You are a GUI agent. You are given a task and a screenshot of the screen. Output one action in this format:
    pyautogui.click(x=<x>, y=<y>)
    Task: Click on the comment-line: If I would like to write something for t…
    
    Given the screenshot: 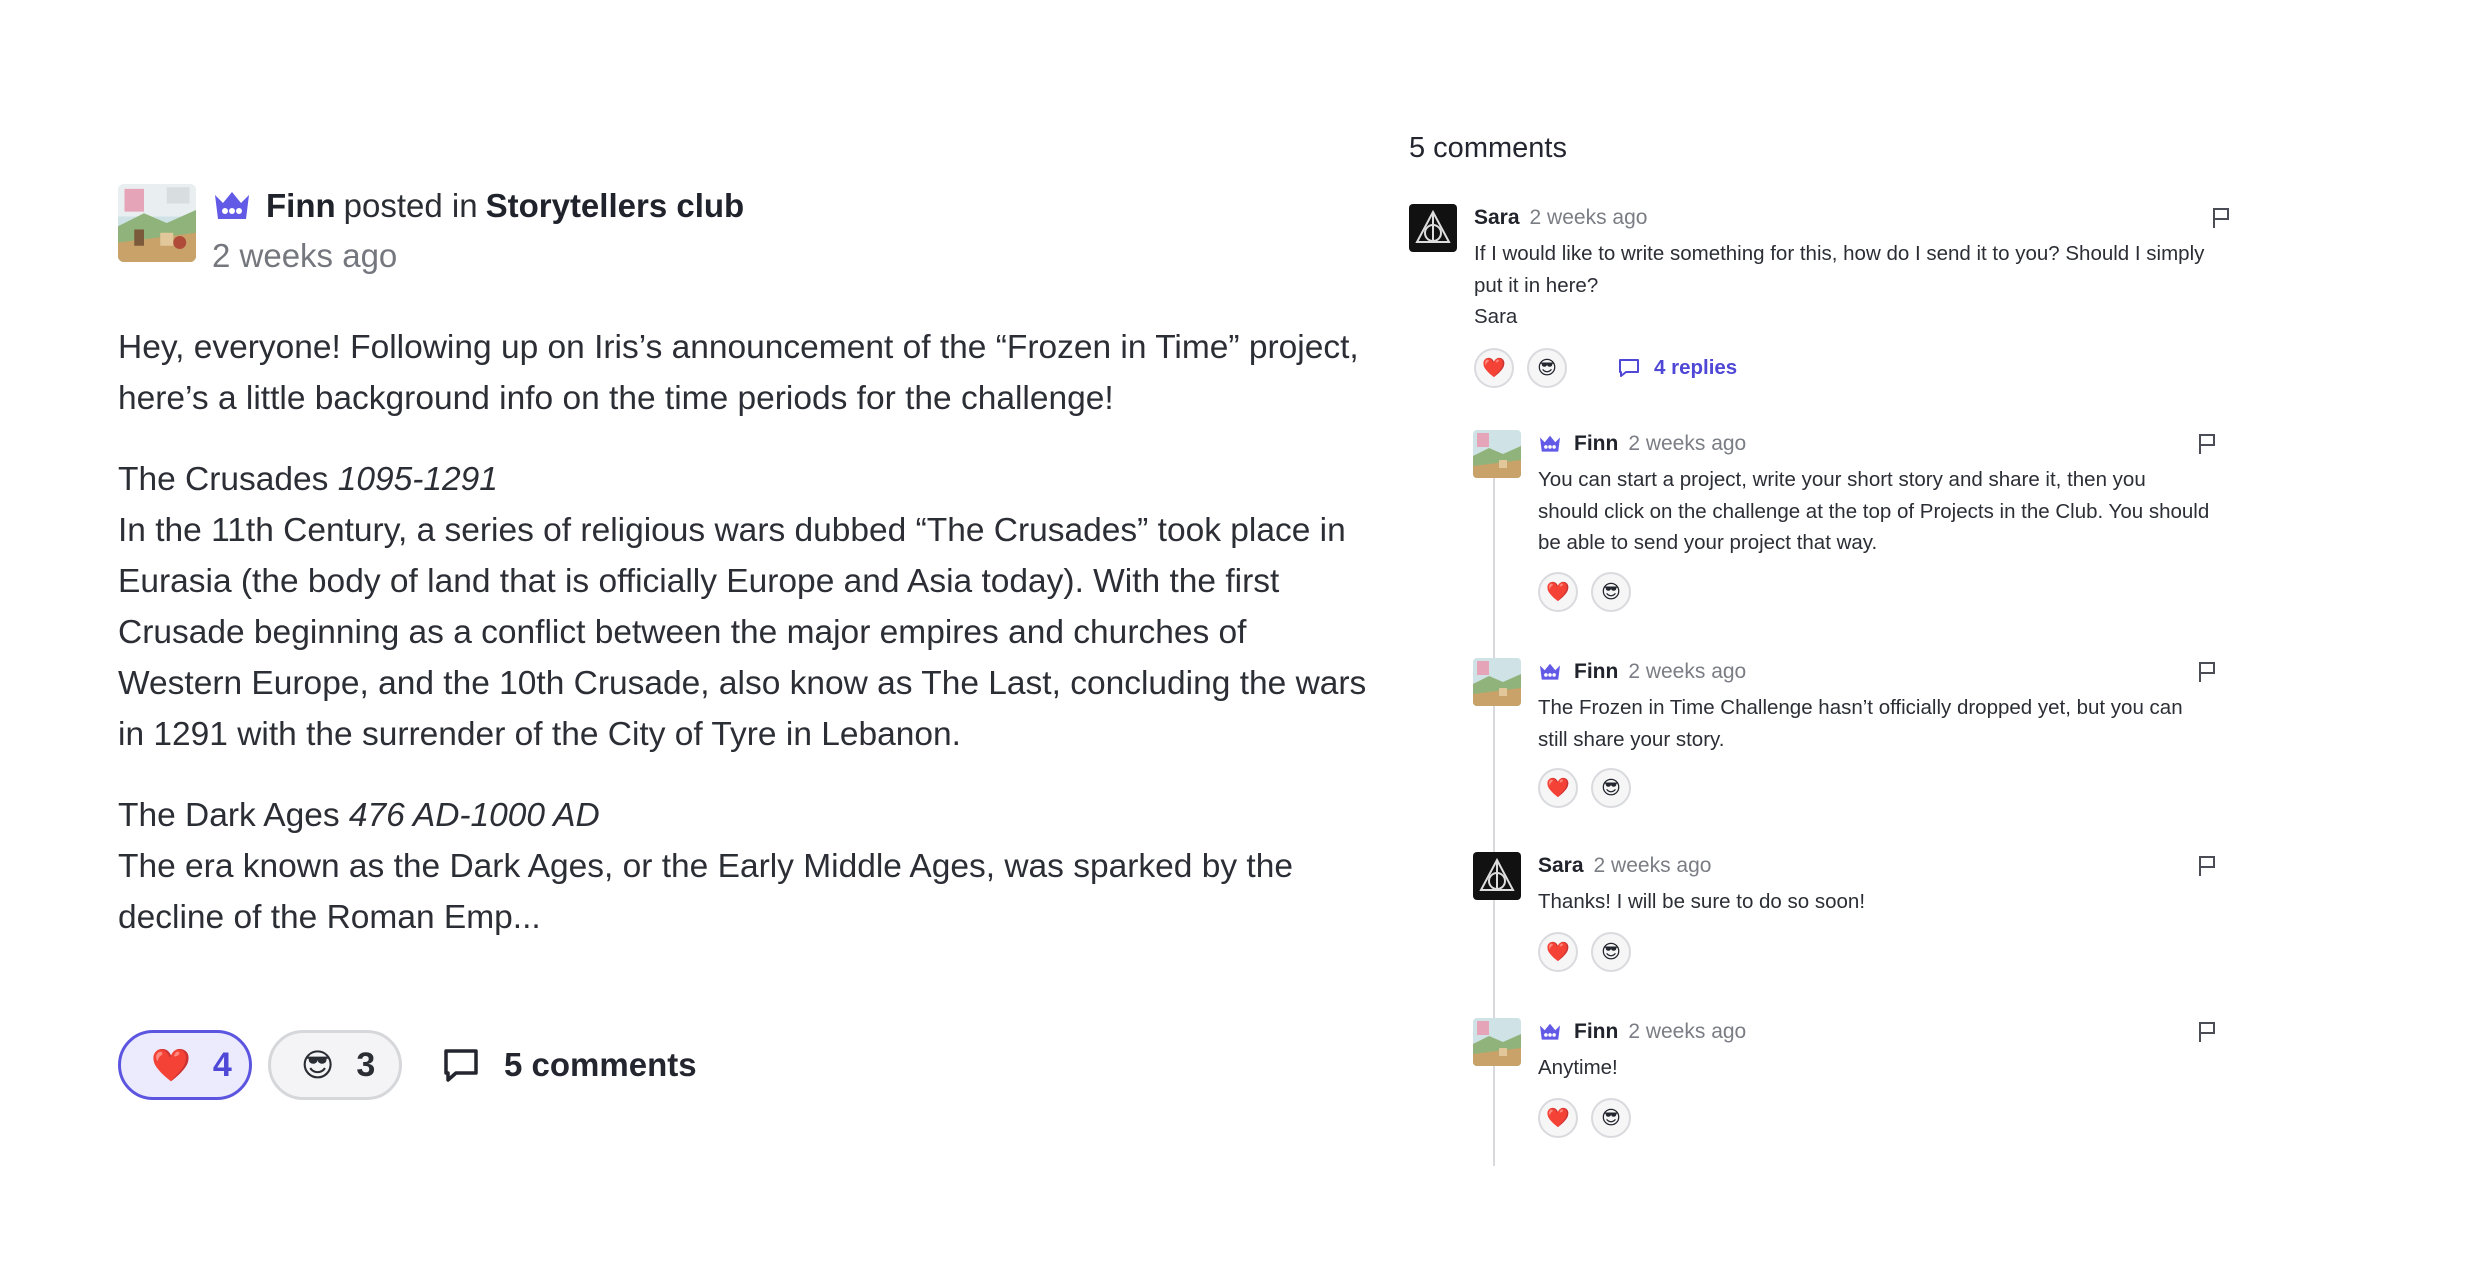 What is the action you would take?
    pyautogui.click(x=1839, y=253)
    